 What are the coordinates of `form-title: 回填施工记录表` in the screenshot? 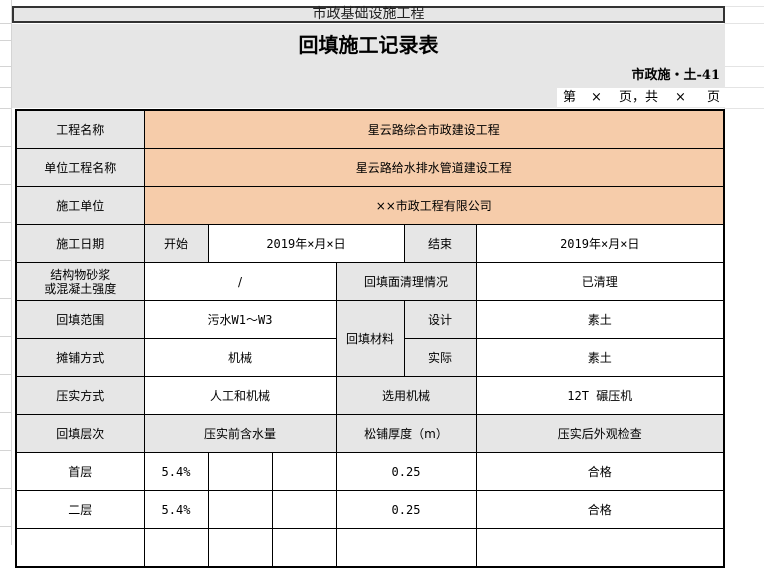 It's located at (368, 45).